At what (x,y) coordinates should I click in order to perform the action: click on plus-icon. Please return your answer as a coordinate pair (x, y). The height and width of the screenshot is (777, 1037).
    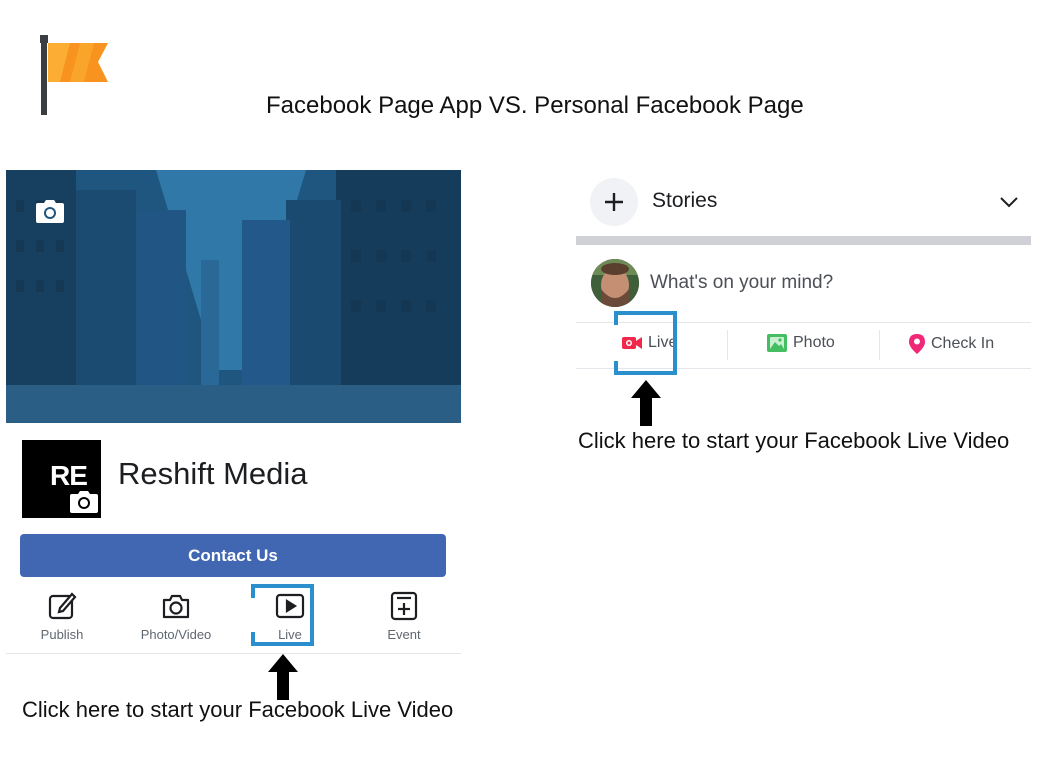
    Looking at the image, I should click on (614, 202).